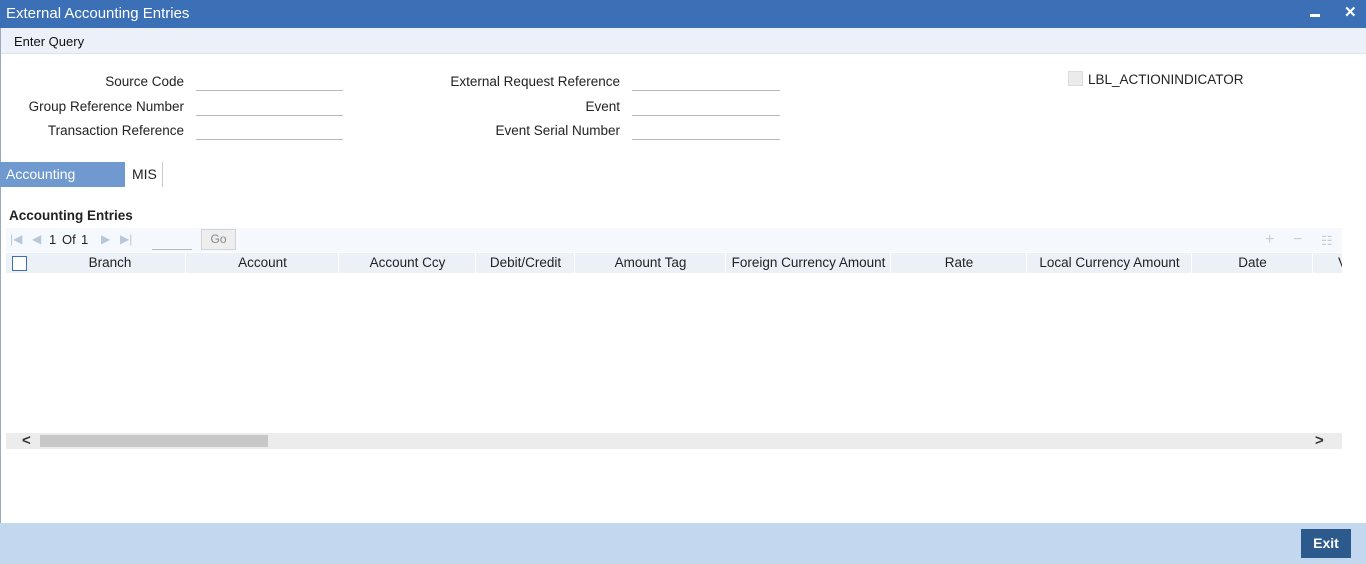  I want to click on select-all-checkbox, so click(19, 263).